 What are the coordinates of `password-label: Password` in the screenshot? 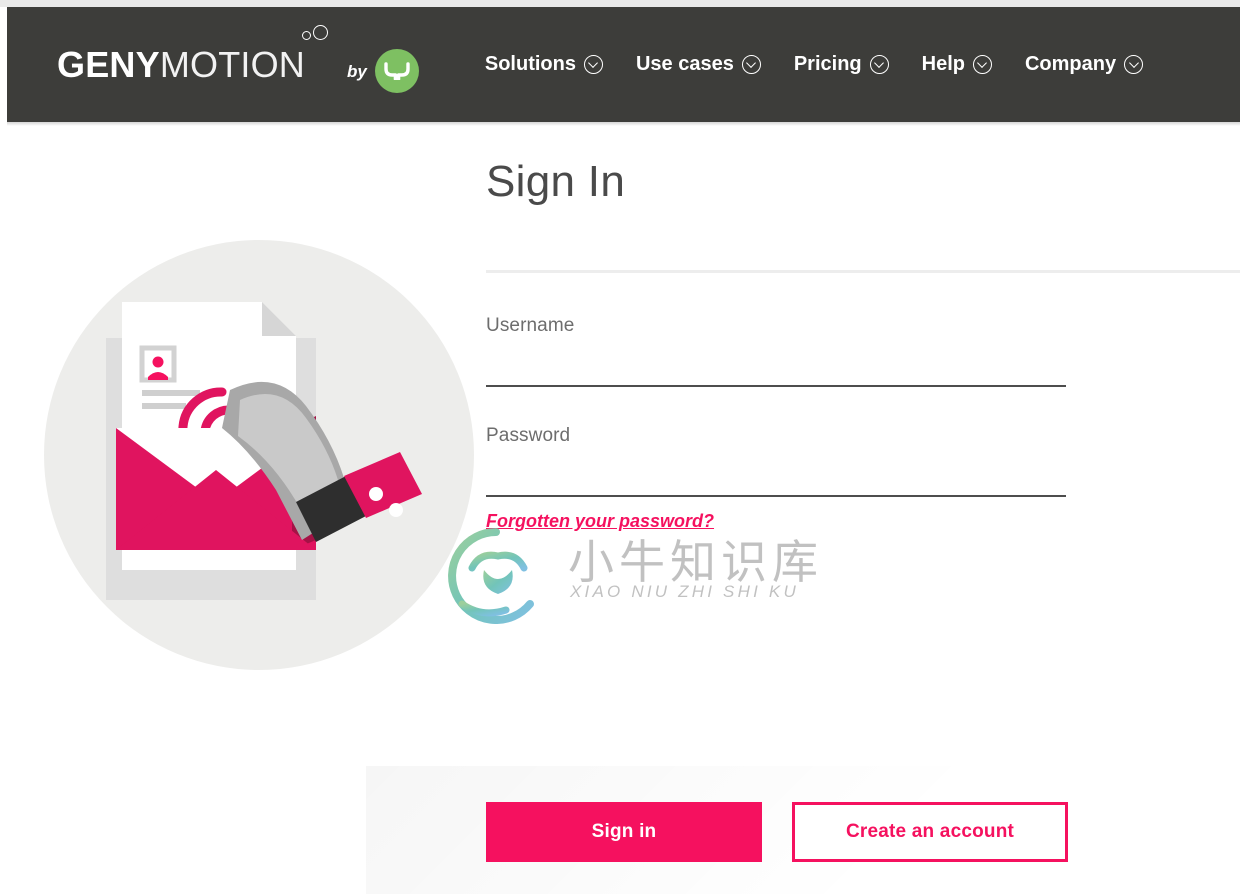 It's located at (528, 436).